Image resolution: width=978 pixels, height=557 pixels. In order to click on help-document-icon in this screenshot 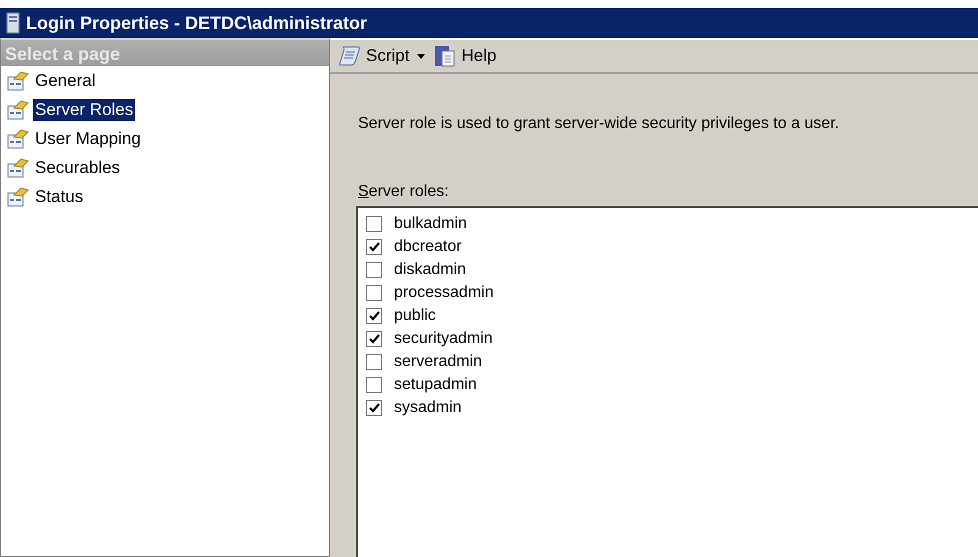, I will do `click(445, 56)`.